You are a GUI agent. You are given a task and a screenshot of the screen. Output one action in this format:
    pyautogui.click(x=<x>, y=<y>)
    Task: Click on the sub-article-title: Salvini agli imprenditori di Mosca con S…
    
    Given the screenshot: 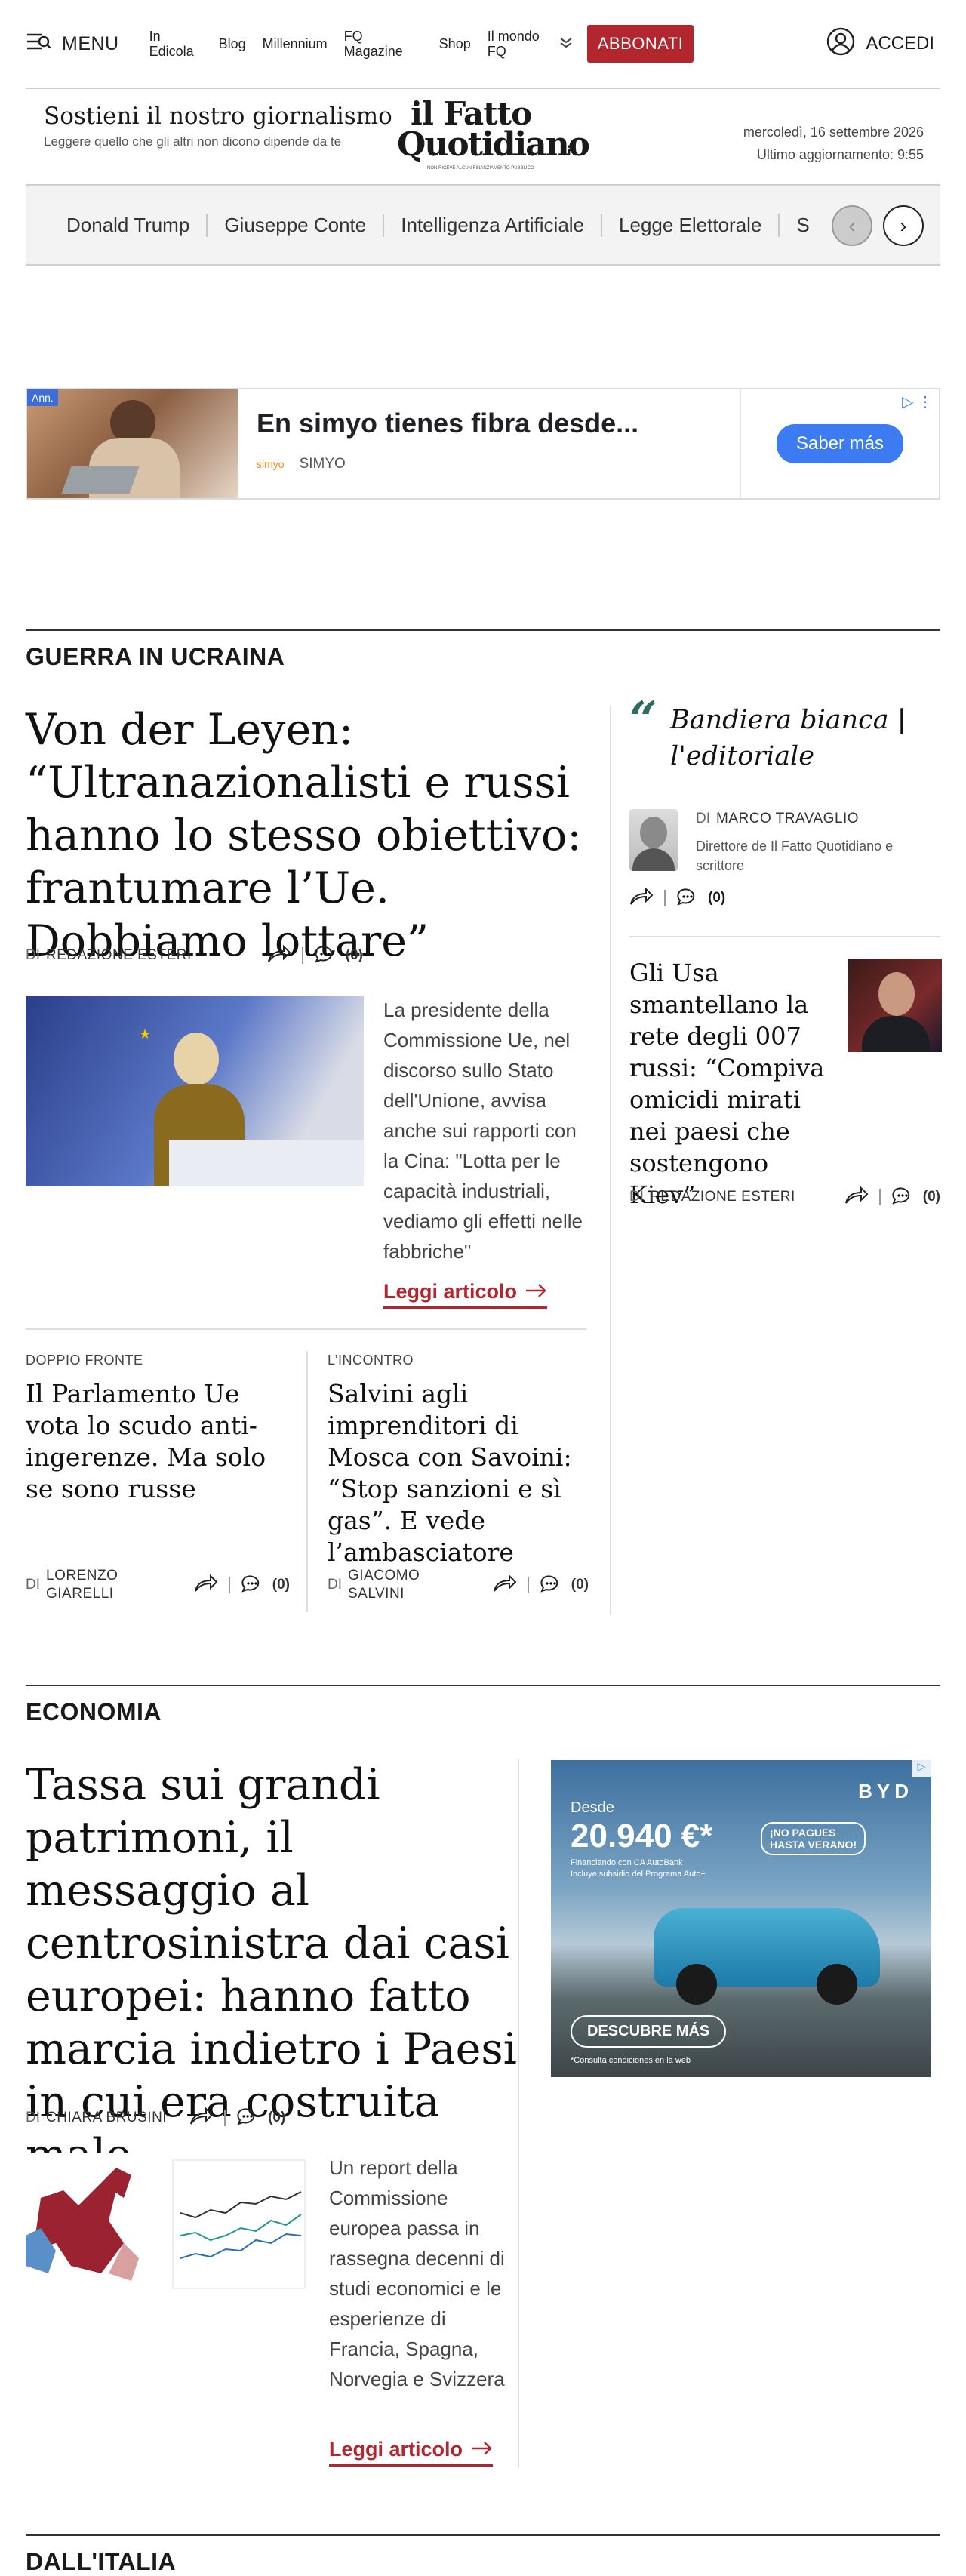 What is the action you would take?
    pyautogui.click(x=458, y=1473)
    